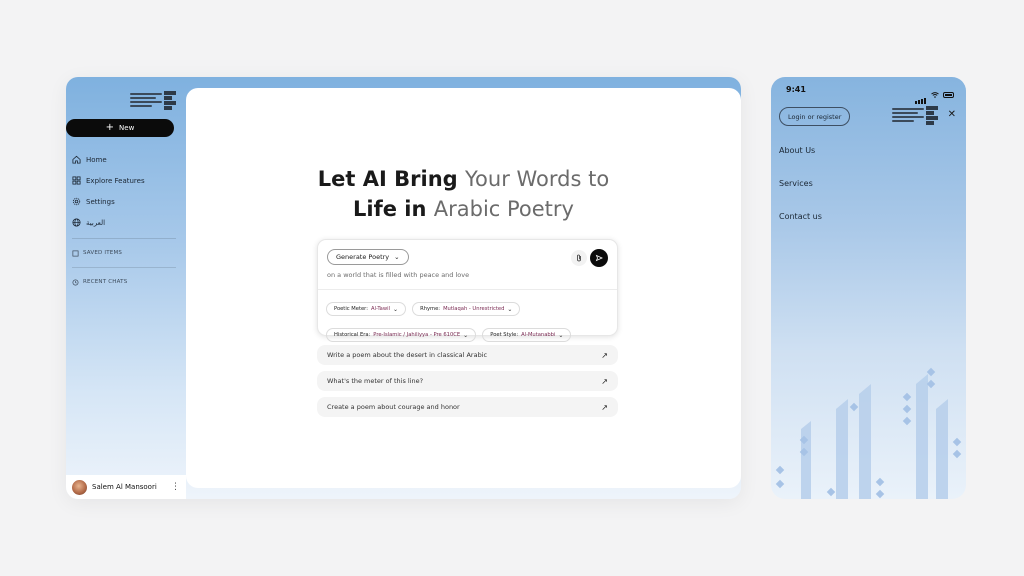 This screenshot has width=1024, height=576. I want to click on status-time: 9:41, so click(796, 89).